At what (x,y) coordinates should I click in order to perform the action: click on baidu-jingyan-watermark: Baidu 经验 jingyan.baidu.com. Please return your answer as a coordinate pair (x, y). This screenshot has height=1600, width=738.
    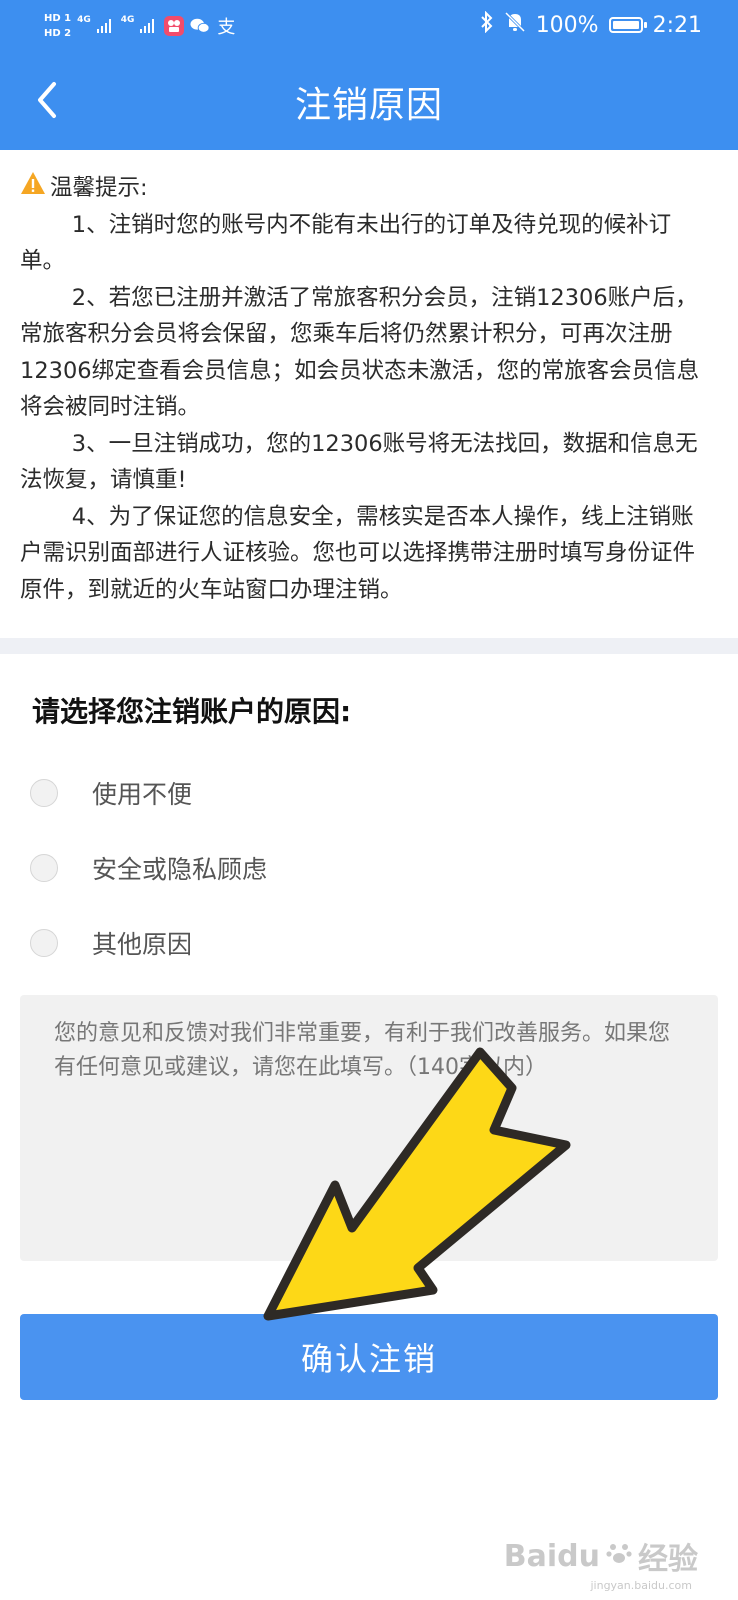
    Looking at the image, I should click on (600, 1563).